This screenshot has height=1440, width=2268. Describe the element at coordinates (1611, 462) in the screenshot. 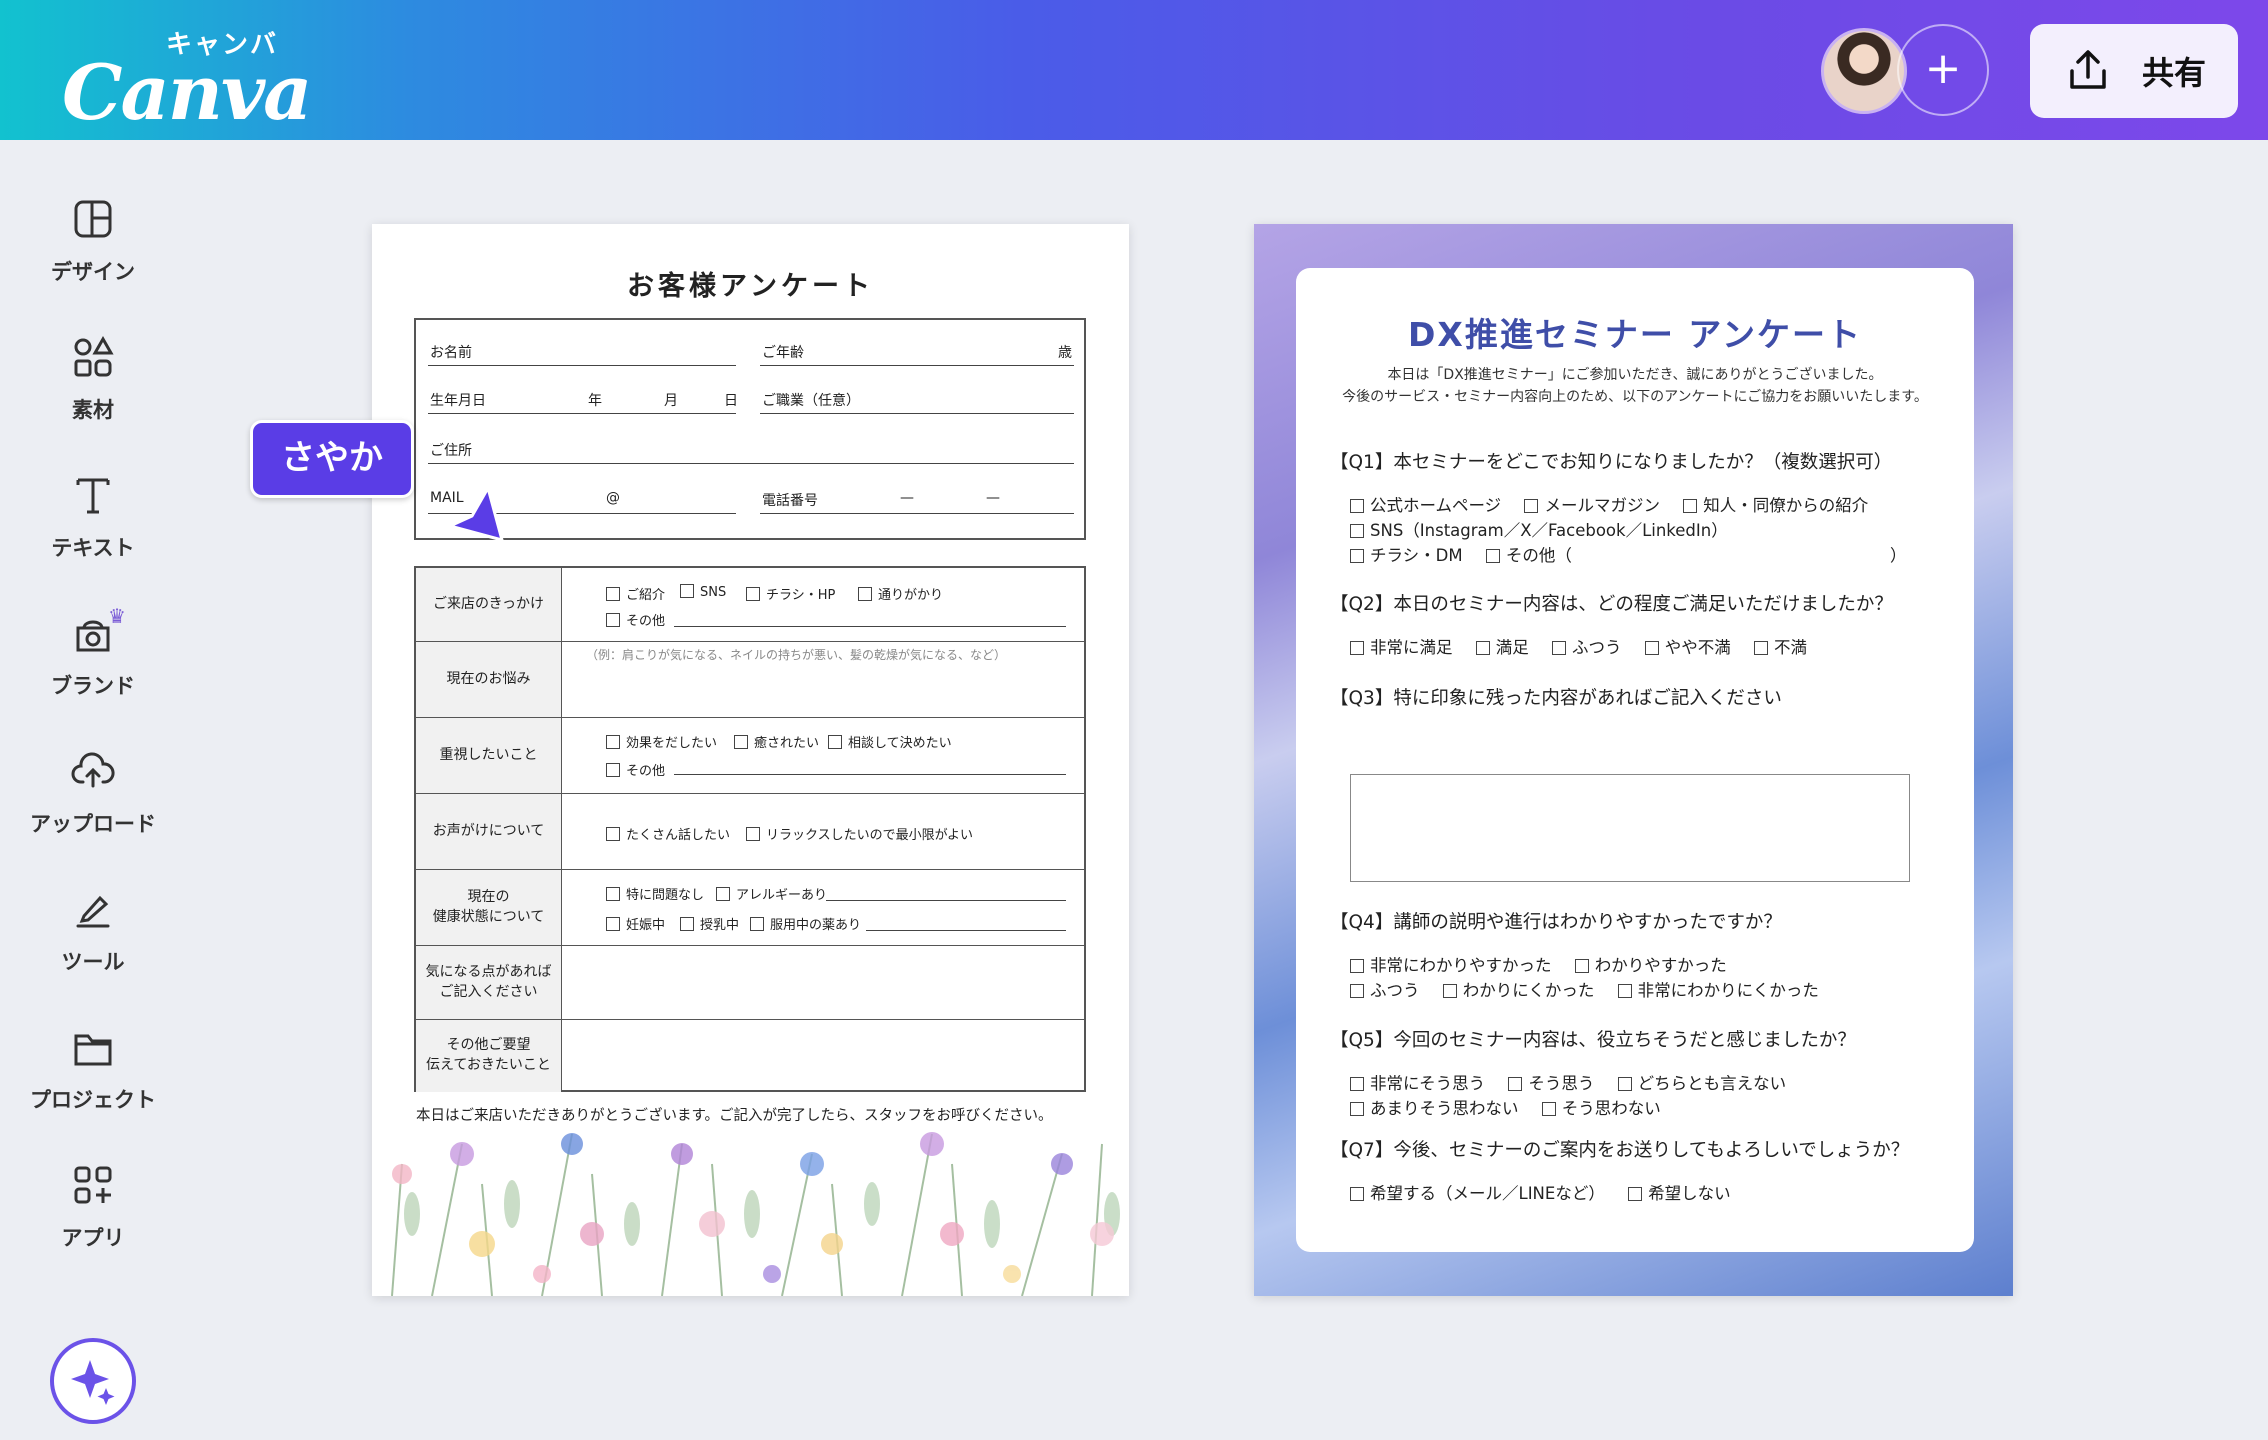

I see `question-q1: 【Q1】本セミナーをどこでお知りになりましたか？（複数選択可）` at that location.